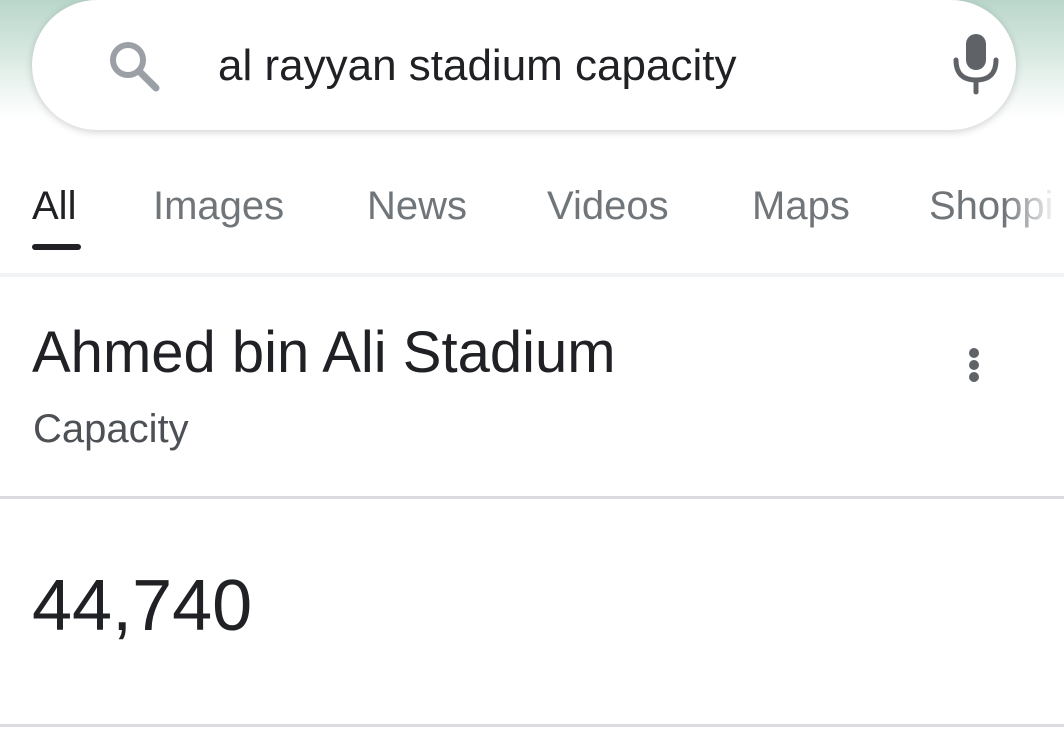  I want to click on tabs-scroll-fade, so click(1034, 210).